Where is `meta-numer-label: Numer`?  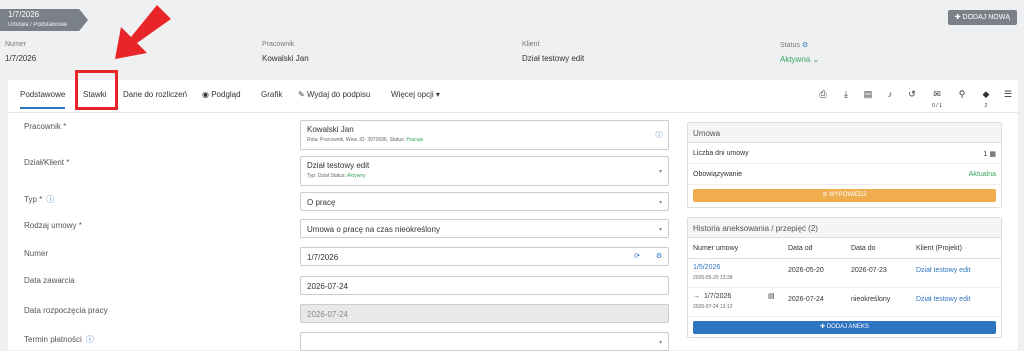 meta-numer-label: Numer is located at coordinates (16, 44).